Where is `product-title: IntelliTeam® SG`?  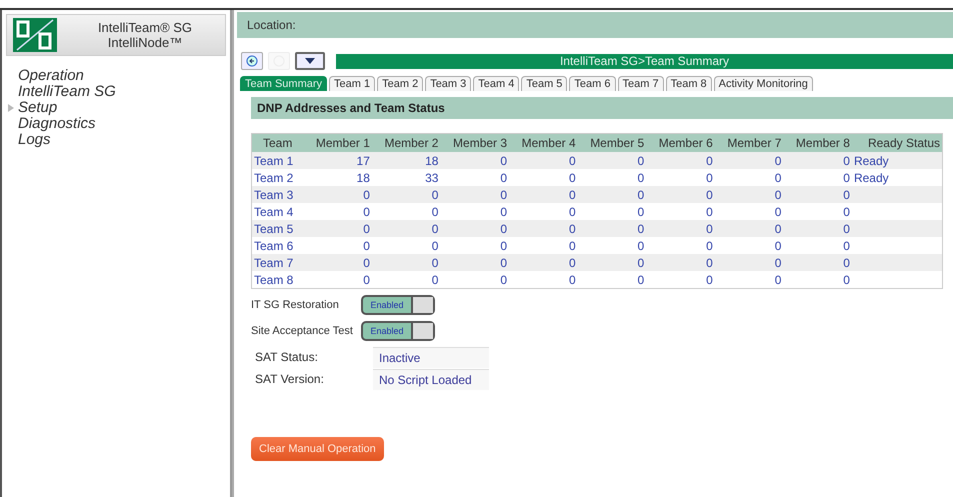
product-title: IntelliTeam® SG is located at coordinates (145, 27).